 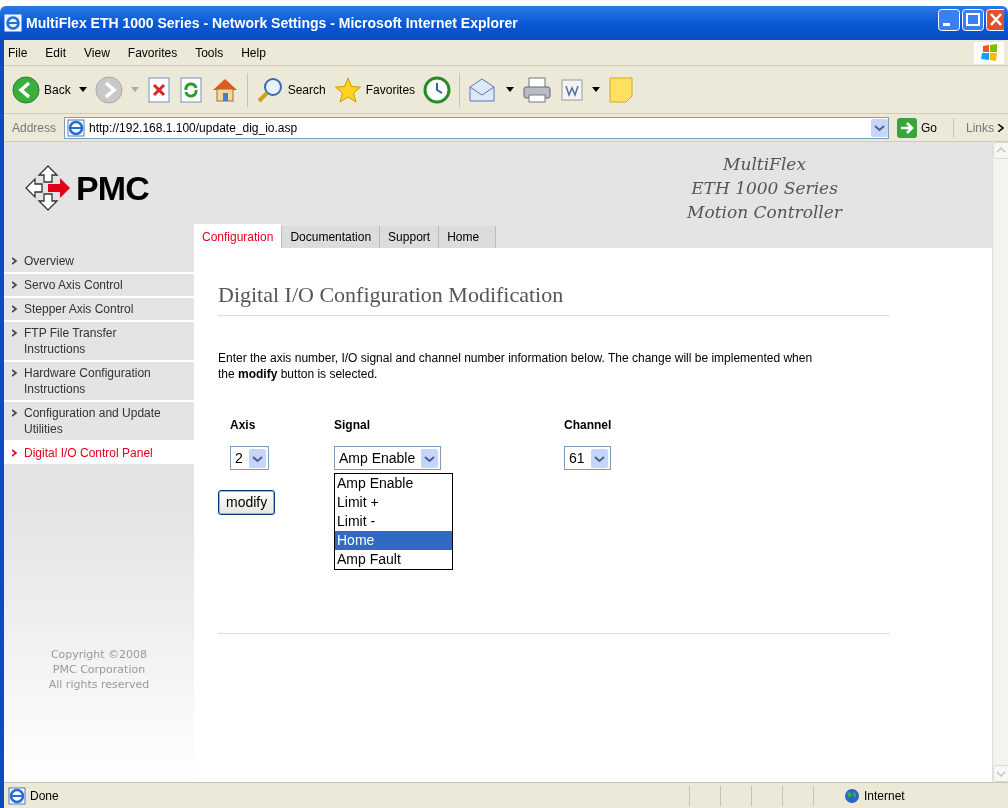 I want to click on menu-item: File, so click(x=18, y=52).